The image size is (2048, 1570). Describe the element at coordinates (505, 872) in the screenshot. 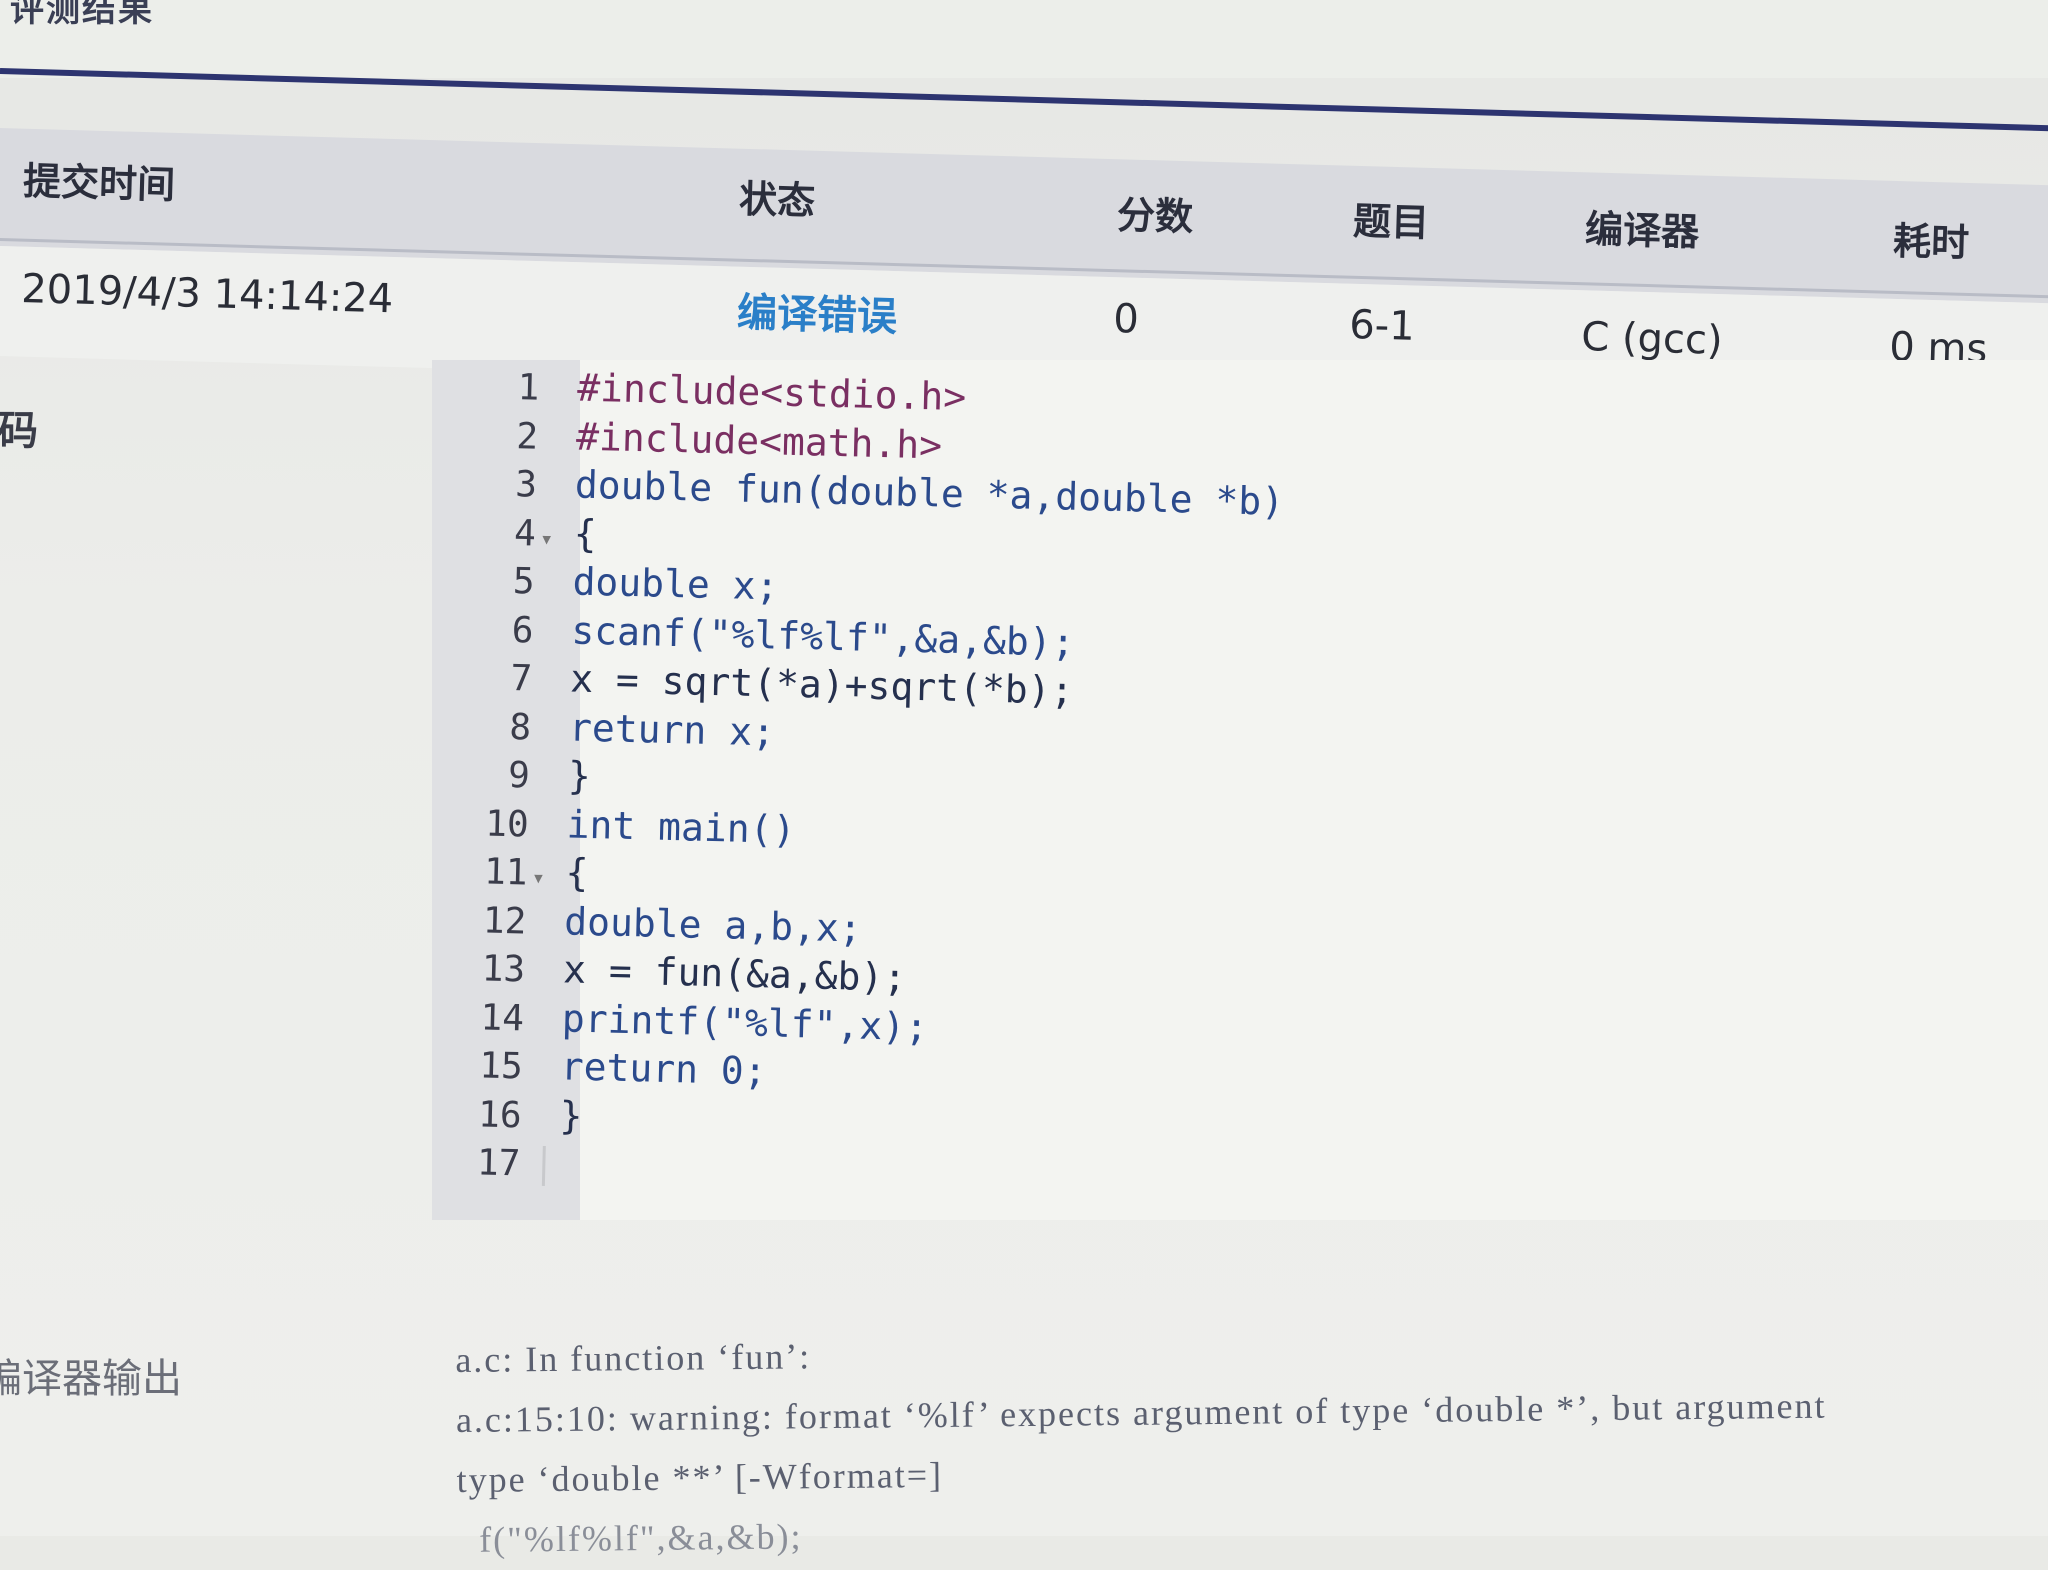

I see `line-number: 11` at that location.